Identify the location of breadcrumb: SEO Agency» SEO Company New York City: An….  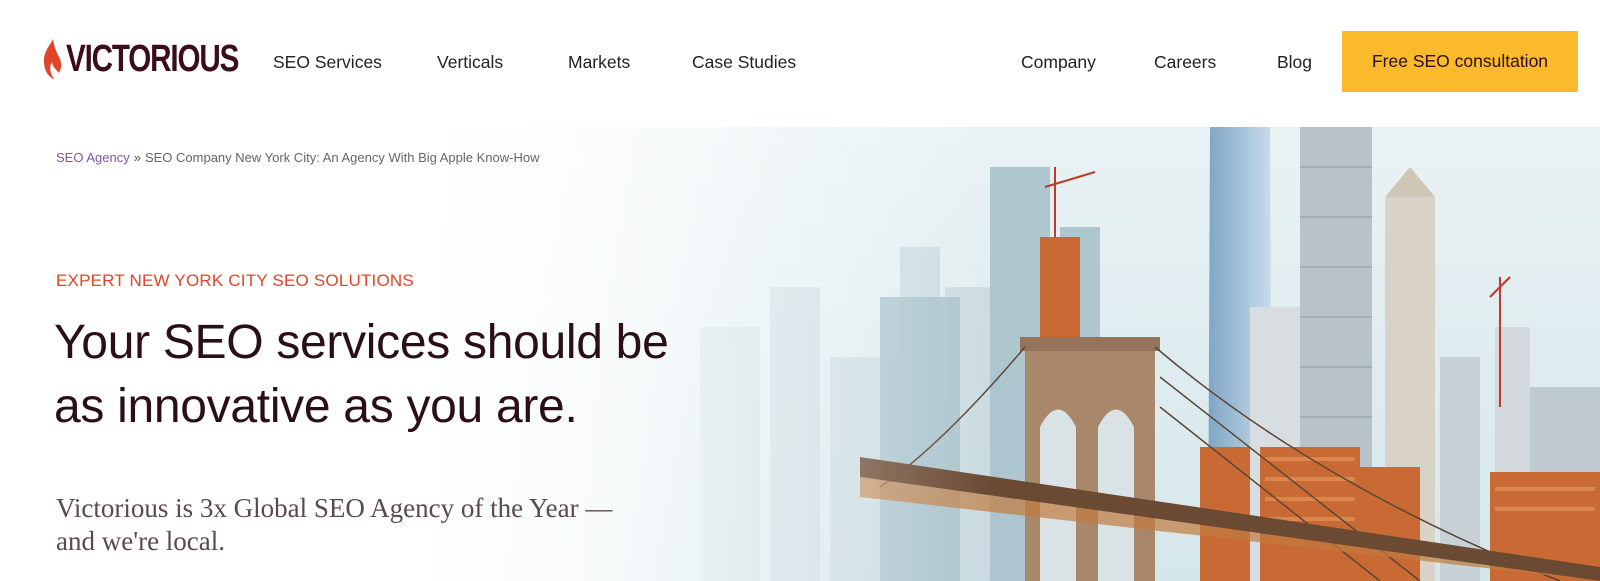
(297, 157).